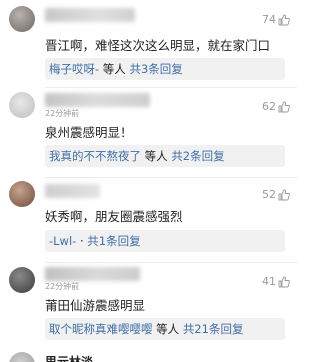 The image size is (320, 362). I want to click on comment-text: 莆田仙游震感明显, so click(95, 305).